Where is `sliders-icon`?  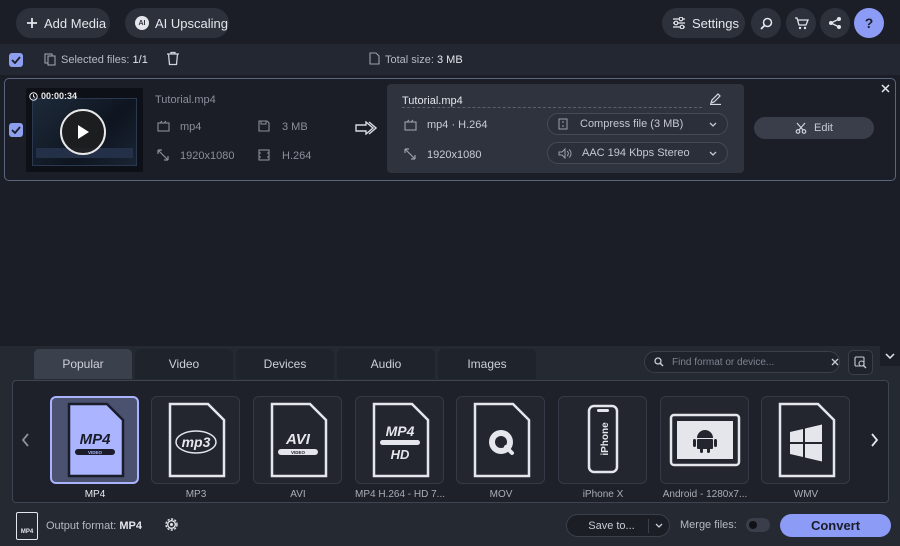
sliders-icon is located at coordinates (679, 23).